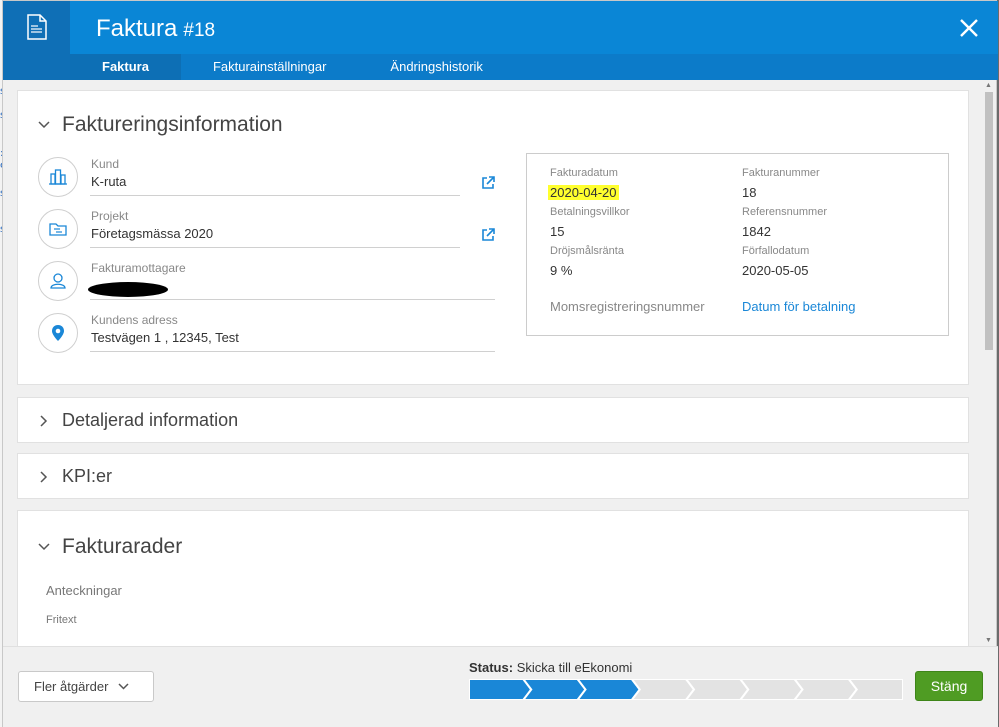 The height and width of the screenshot is (727, 999). Describe the element at coordinates (71, 686) in the screenshot. I see `more-actions-label: Fler åtgärder` at that location.